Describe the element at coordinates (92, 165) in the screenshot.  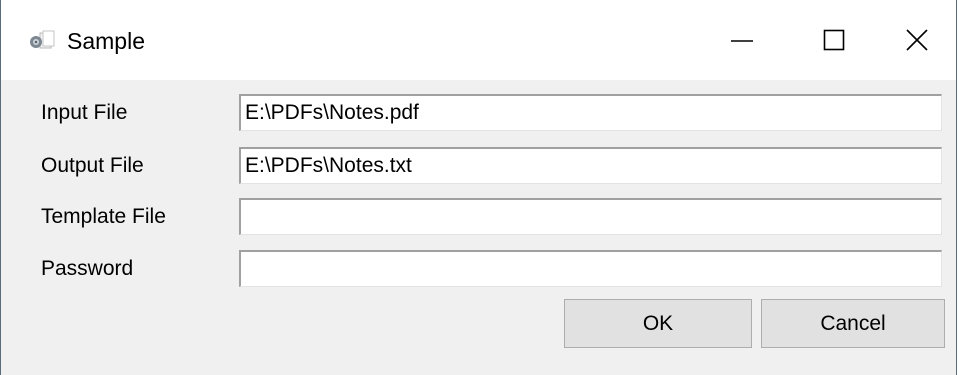
I see `output-file-label: Output File` at that location.